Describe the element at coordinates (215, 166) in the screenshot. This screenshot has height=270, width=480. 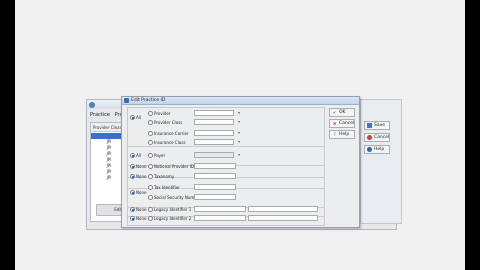
I see `npi-field` at that location.